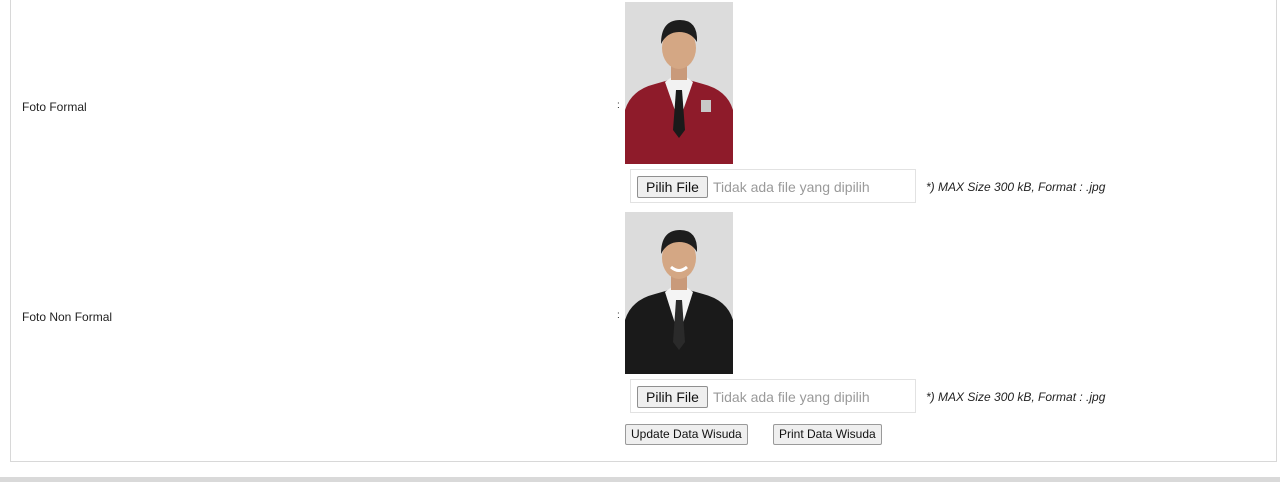 The image size is (1280, 482). I want to click on foto-formal-image, so click(679, 83).